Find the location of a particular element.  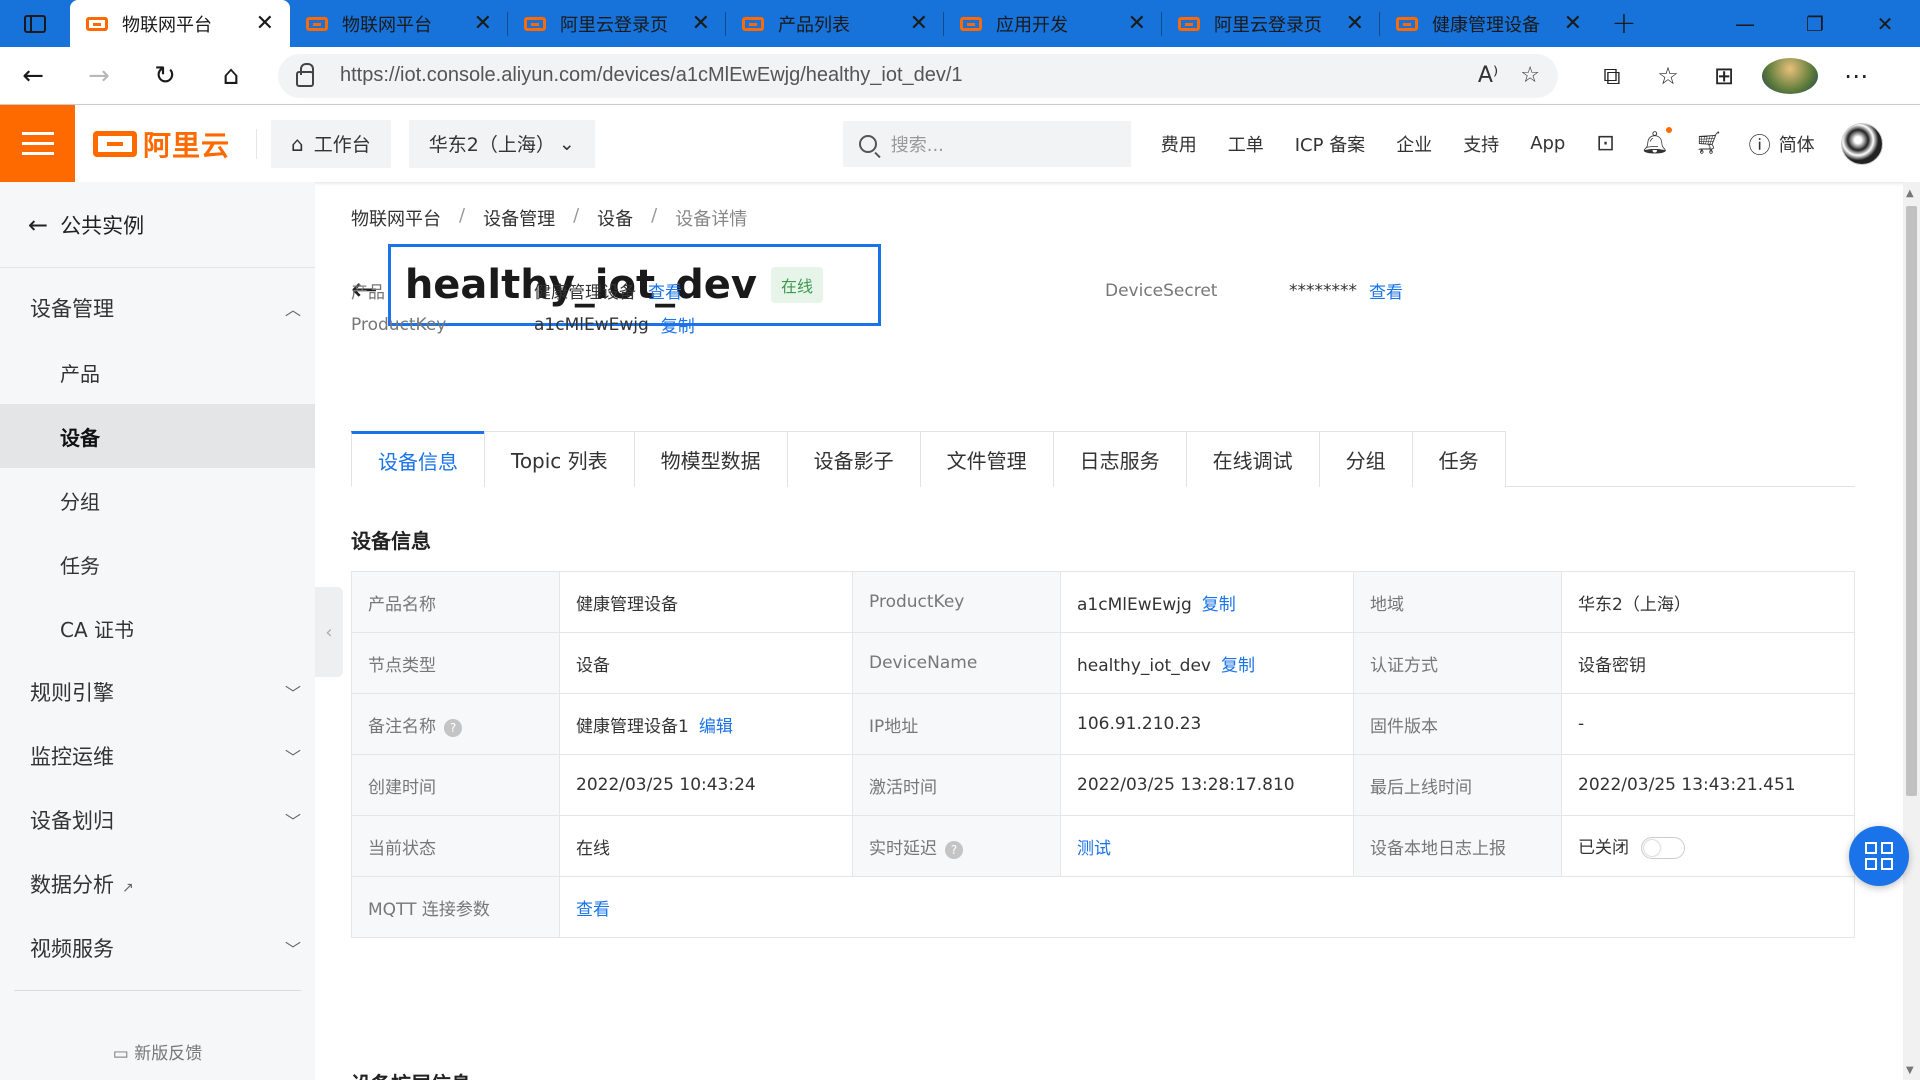

new-tab-button: + is located at coordinates (1624, 23).